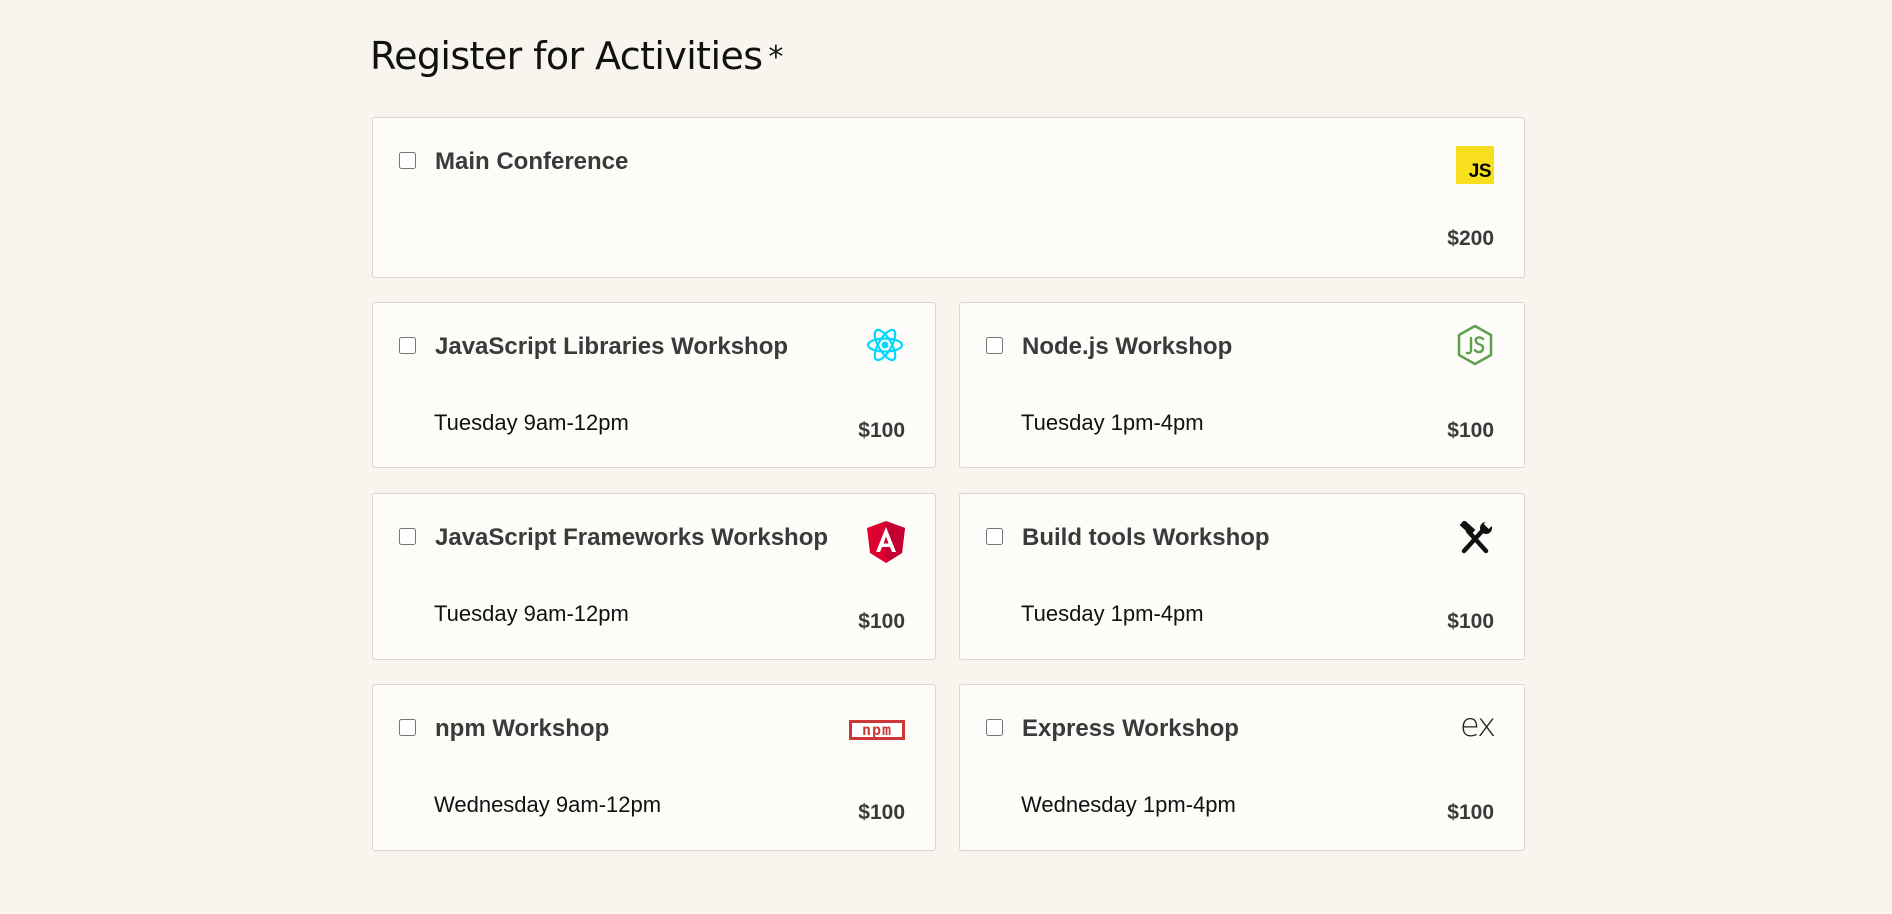 Image resolution: width=1892 pixels, height=914 pixels. Describe the element at coordinates (632, 537) in the screenshot. I see `activity-title: JavaScript Frameworks Workshop` at that location.